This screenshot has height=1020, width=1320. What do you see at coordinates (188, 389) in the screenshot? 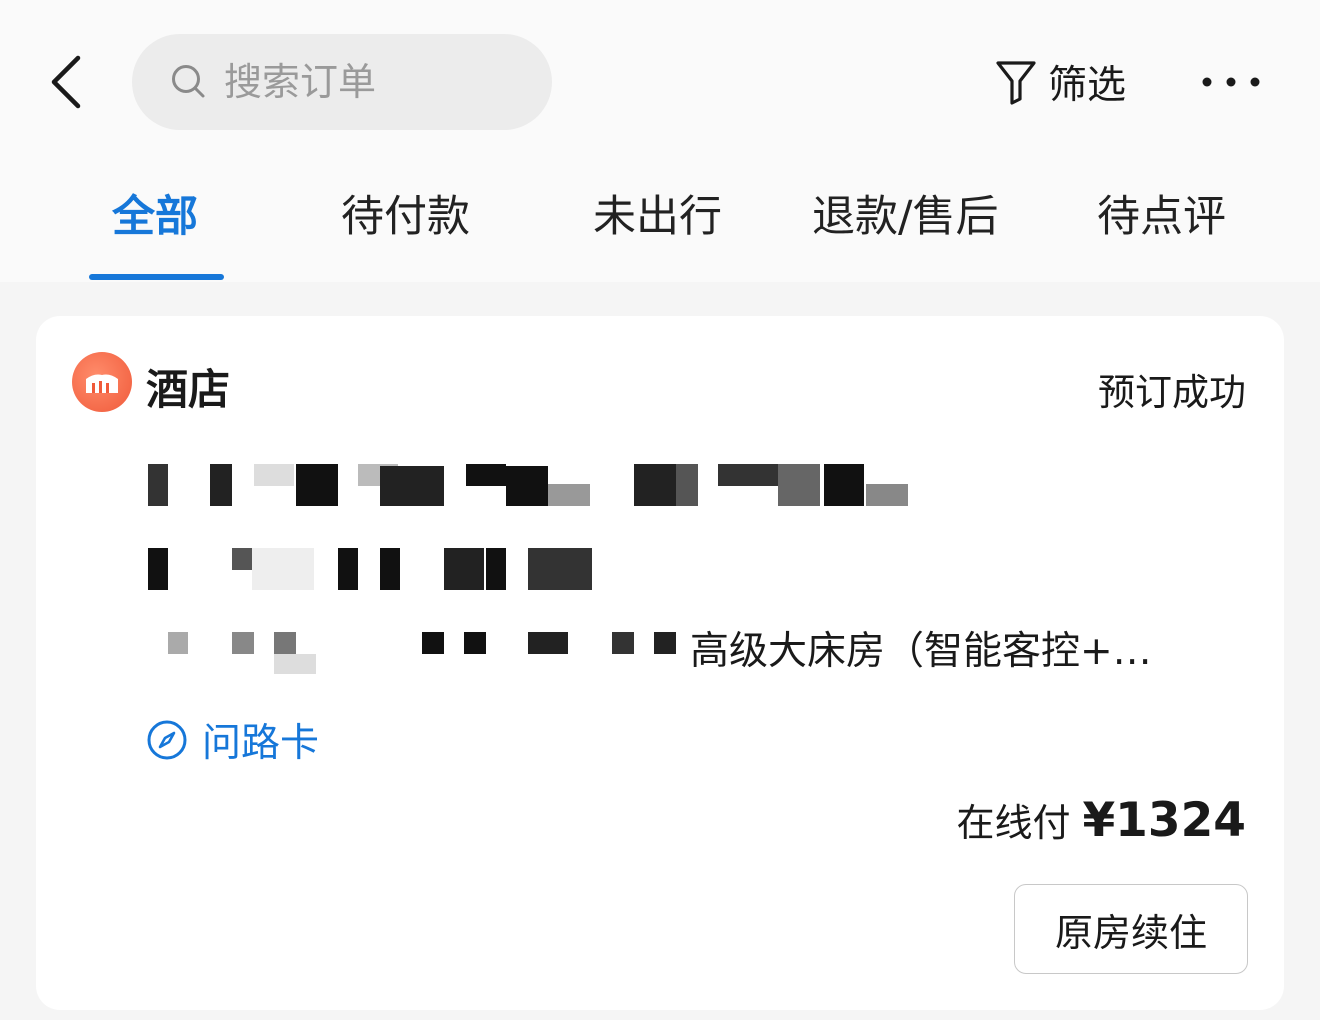
I see `order-category: 酒店` at bounding box center [188, 389].